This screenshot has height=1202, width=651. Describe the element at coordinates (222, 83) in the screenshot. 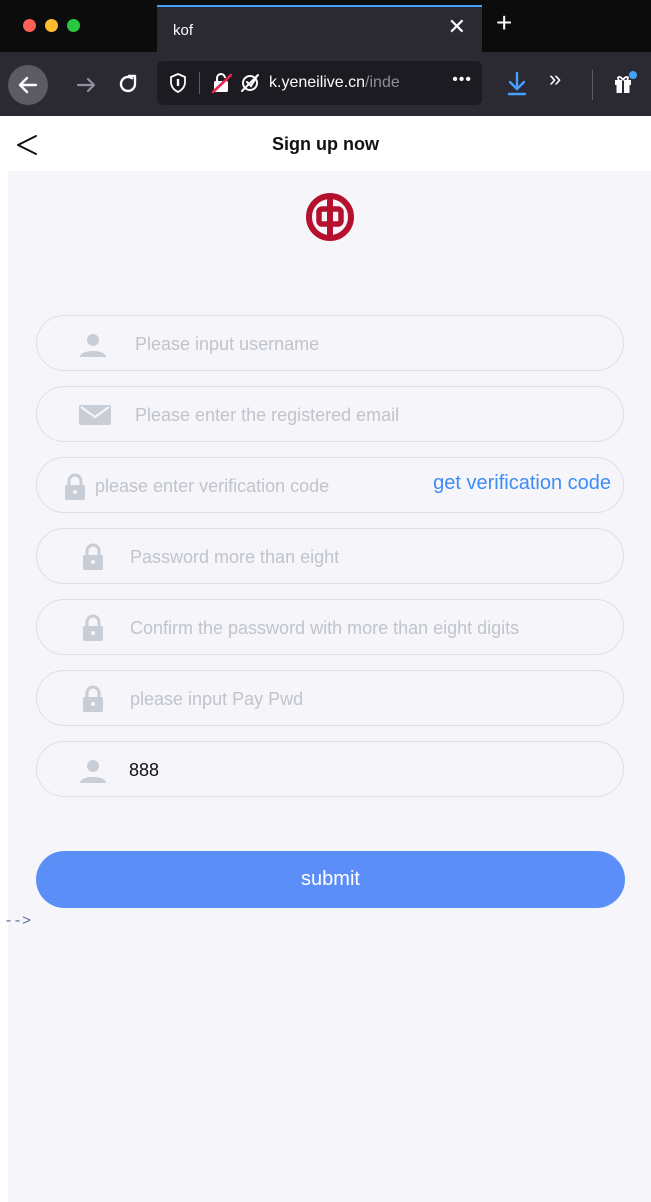

I see `insecure-lock-icon` at that location.